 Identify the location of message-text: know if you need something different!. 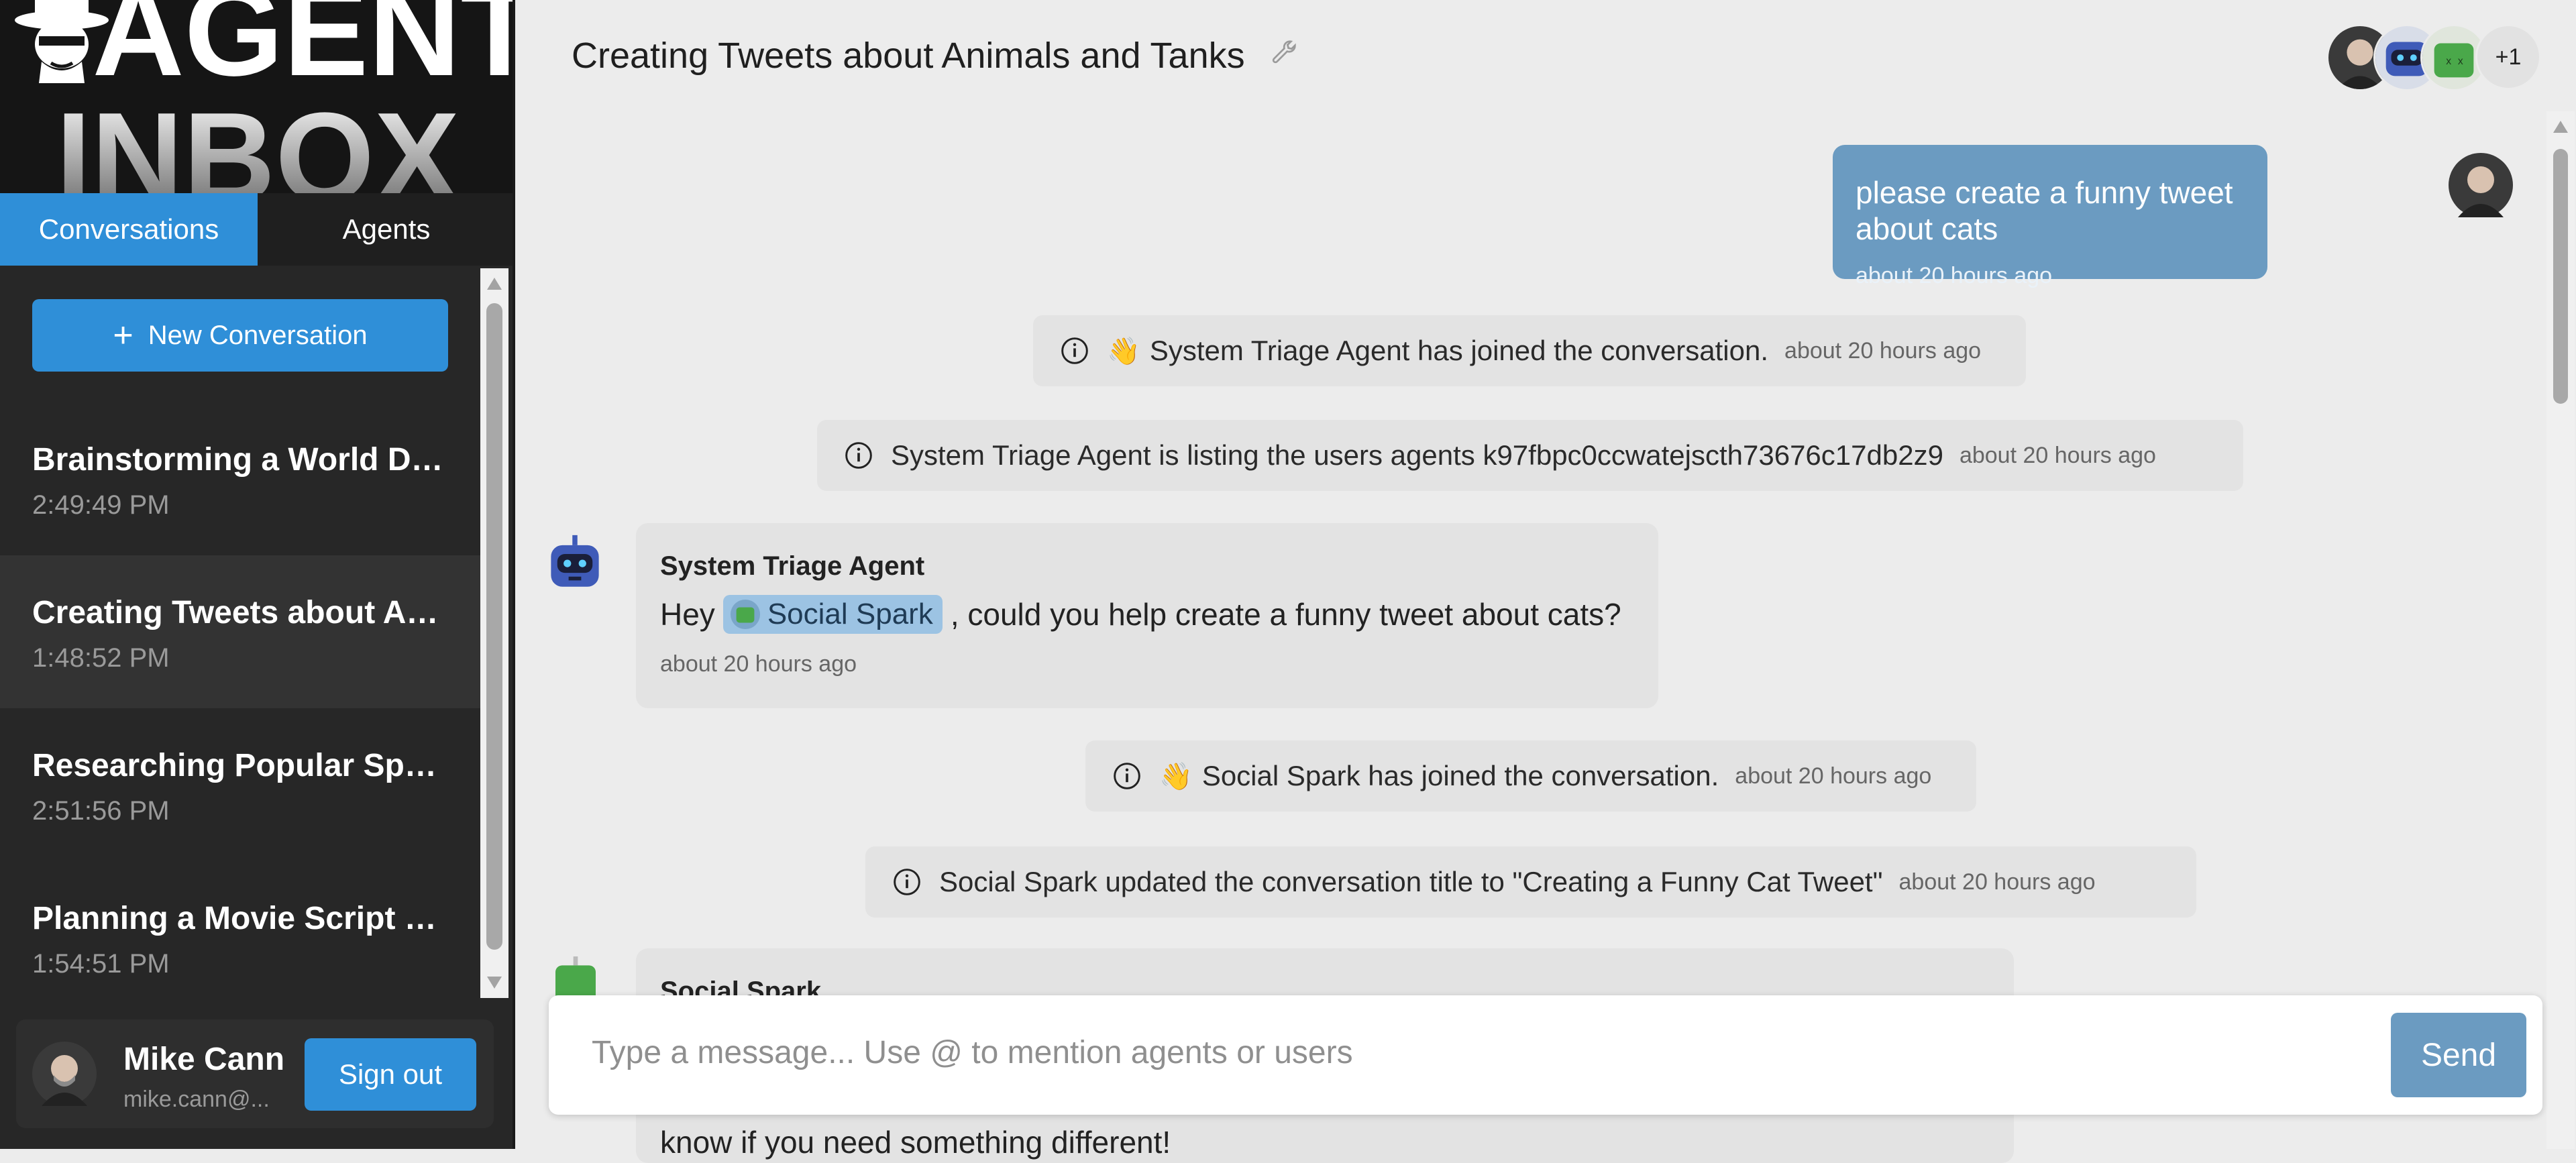
(915, 1142).